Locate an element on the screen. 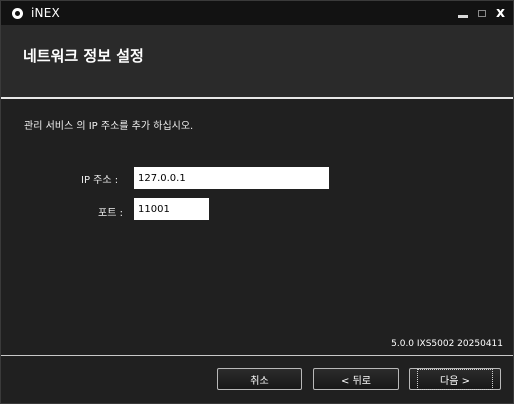 This screenshot has width=514, height=404. ip-address-input is located at coordinates (231, 178).